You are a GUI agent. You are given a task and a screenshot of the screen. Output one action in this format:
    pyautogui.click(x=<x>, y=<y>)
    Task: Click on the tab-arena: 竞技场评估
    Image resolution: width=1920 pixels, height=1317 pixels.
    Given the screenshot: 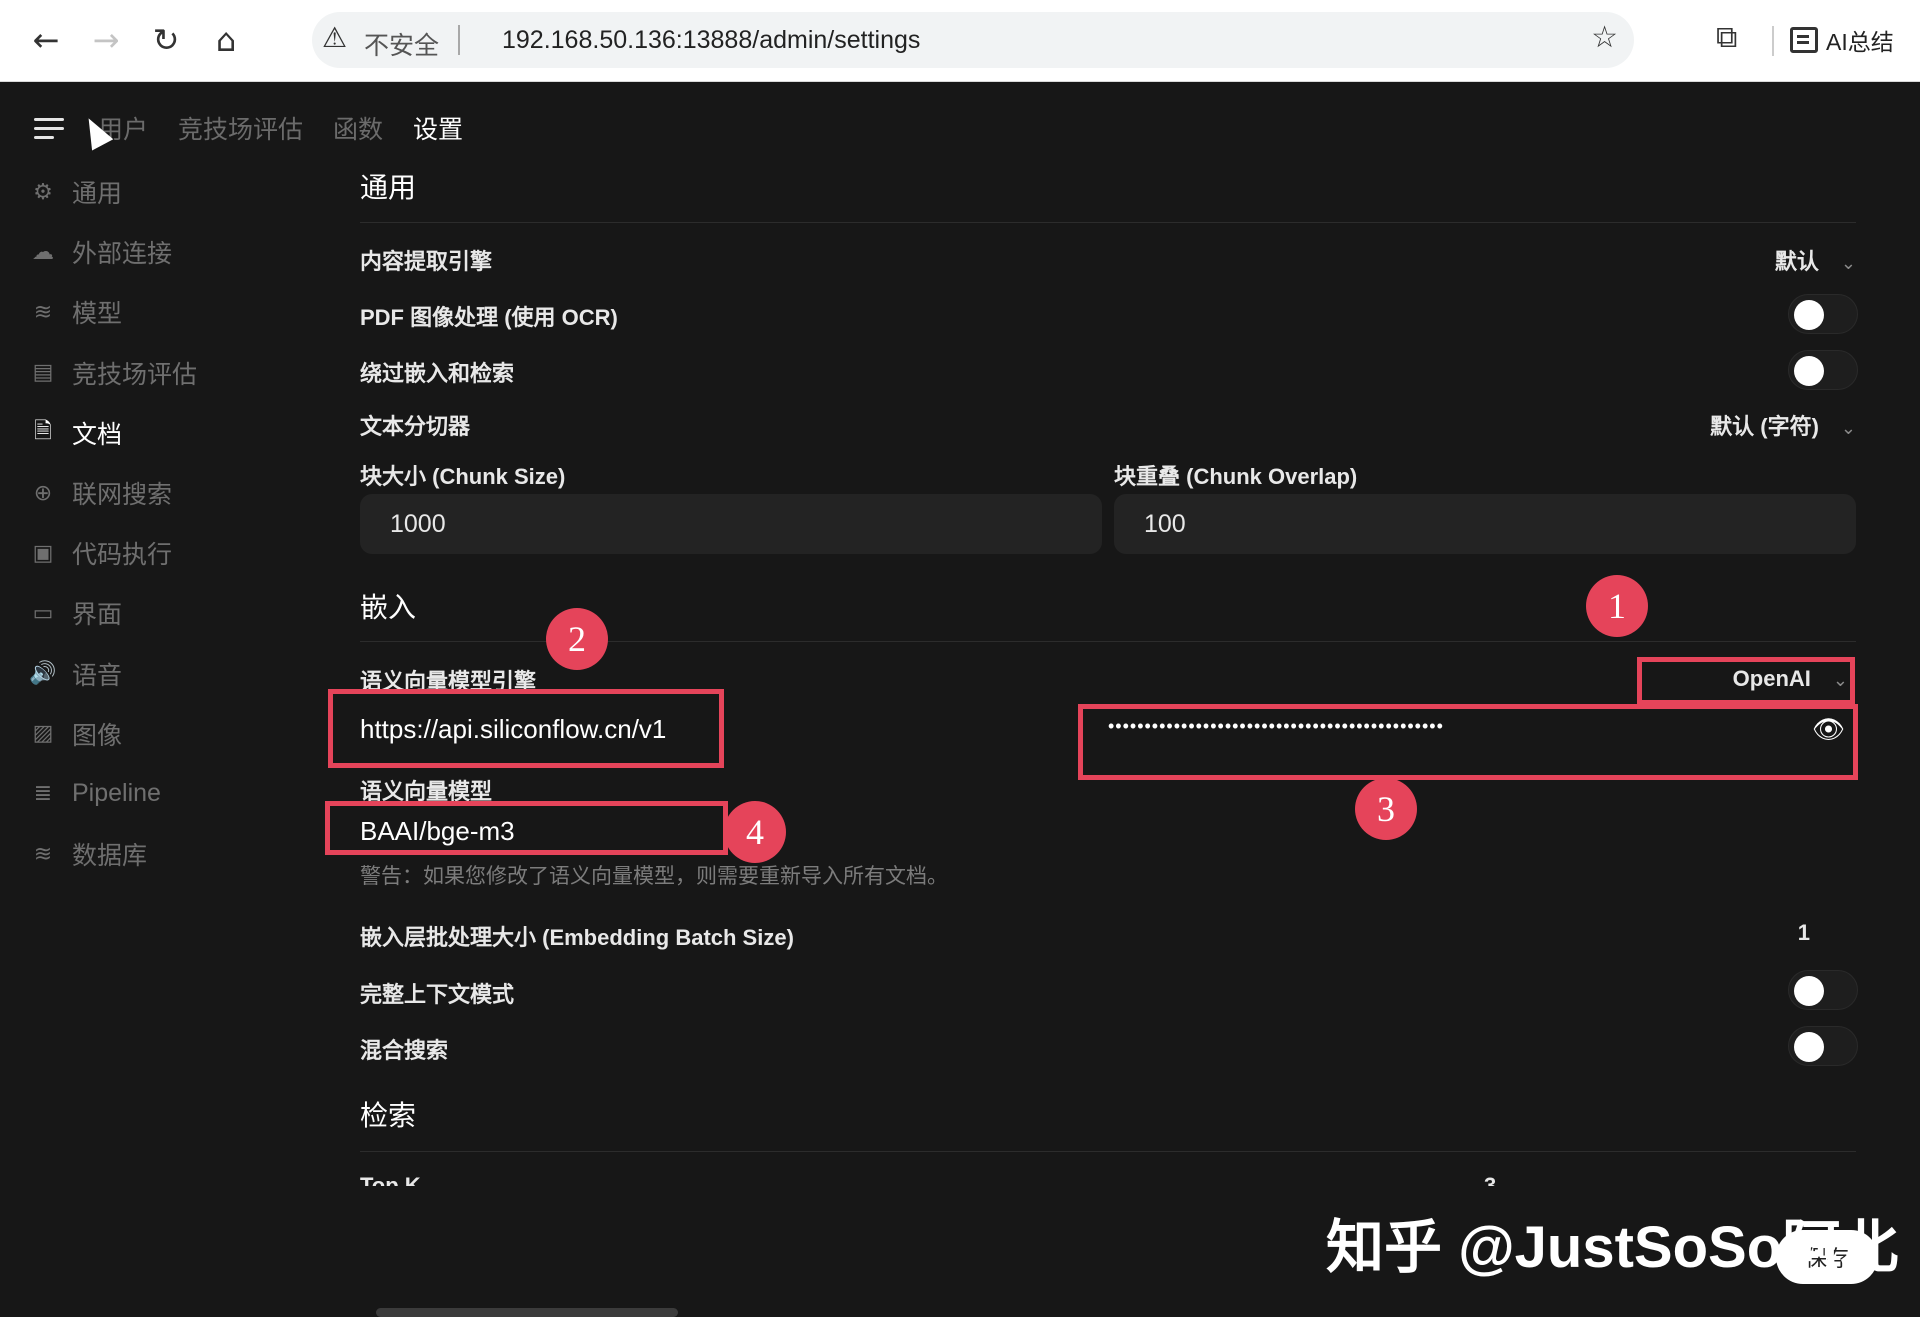 What is the action you would take?
    pyautogui.click(x=240, y=128)
    